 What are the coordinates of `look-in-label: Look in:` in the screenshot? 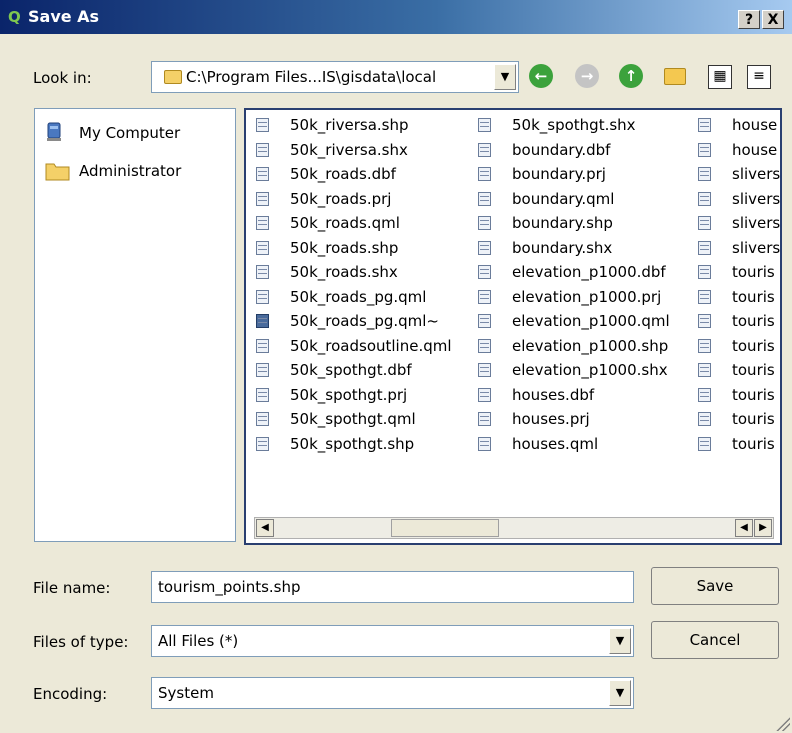 It's located at (62, 78).